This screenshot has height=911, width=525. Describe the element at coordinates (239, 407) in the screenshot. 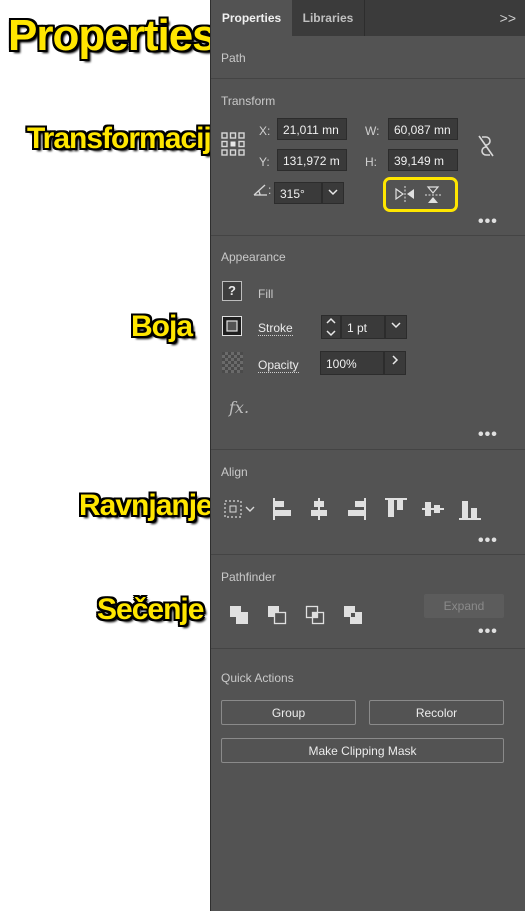

I see `effects-fx-icon: fx.` at that location.